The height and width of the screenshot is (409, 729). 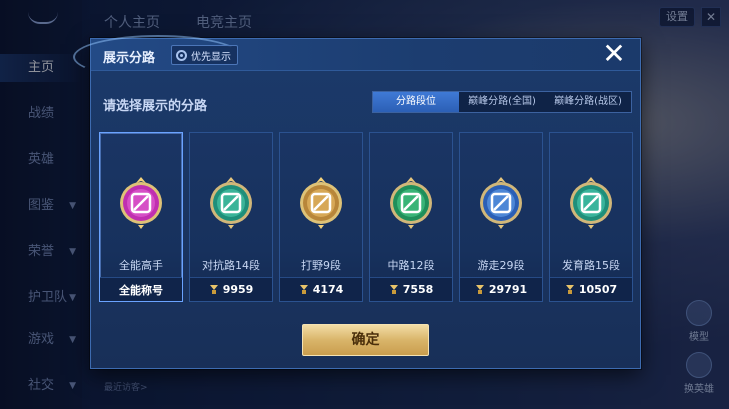 What do you see at coordinates (141, 203) in the screenshot?
I see `allround-badge-icon` at bounding box center [141, 203].